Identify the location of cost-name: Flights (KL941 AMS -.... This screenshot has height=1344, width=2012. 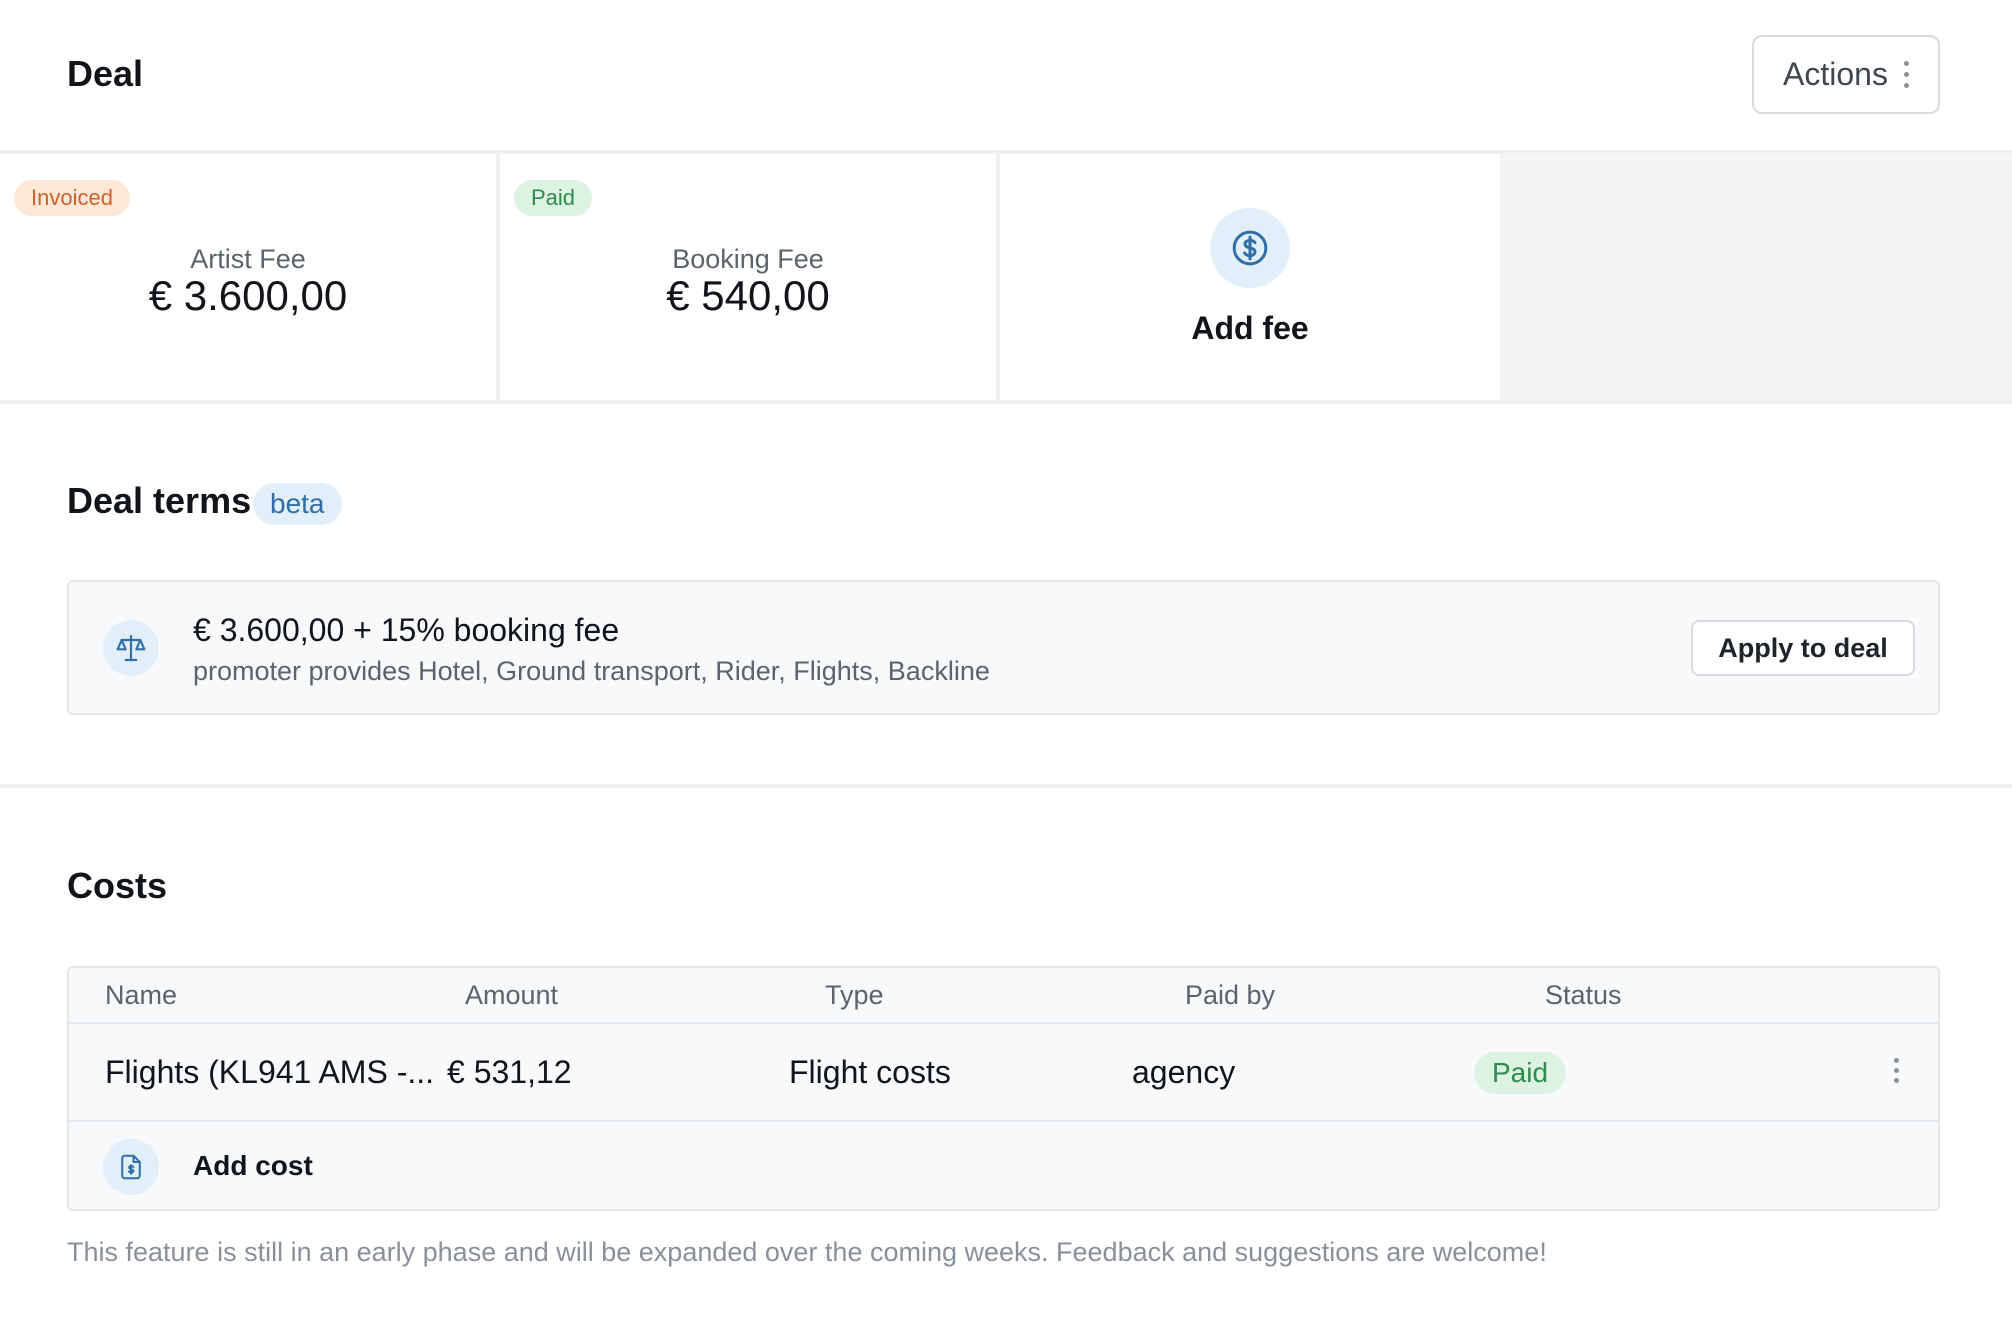
(270, 1072).